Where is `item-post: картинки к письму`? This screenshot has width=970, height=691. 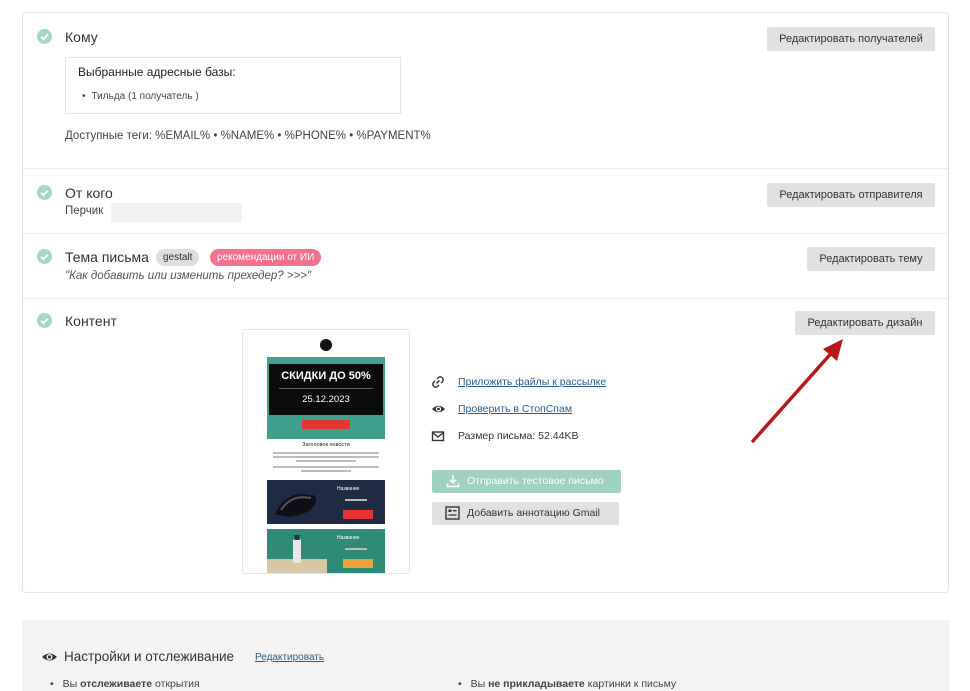 item-post: картинки к письму is located at coordinates (630, 684).